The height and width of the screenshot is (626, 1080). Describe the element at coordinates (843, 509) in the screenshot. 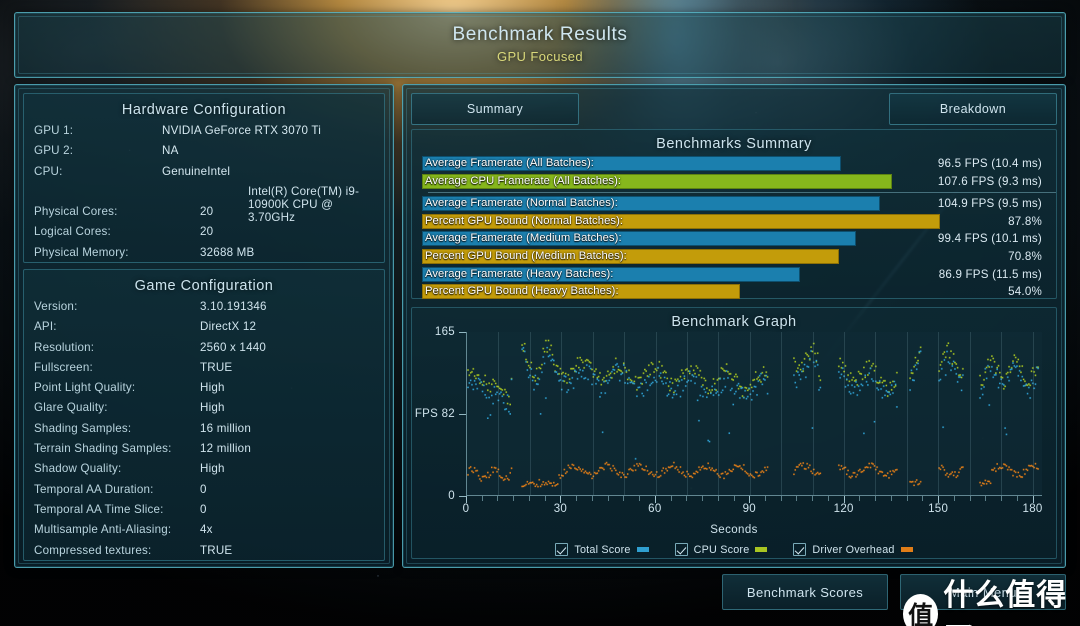

I see `x-tick-label: 120` at that location.